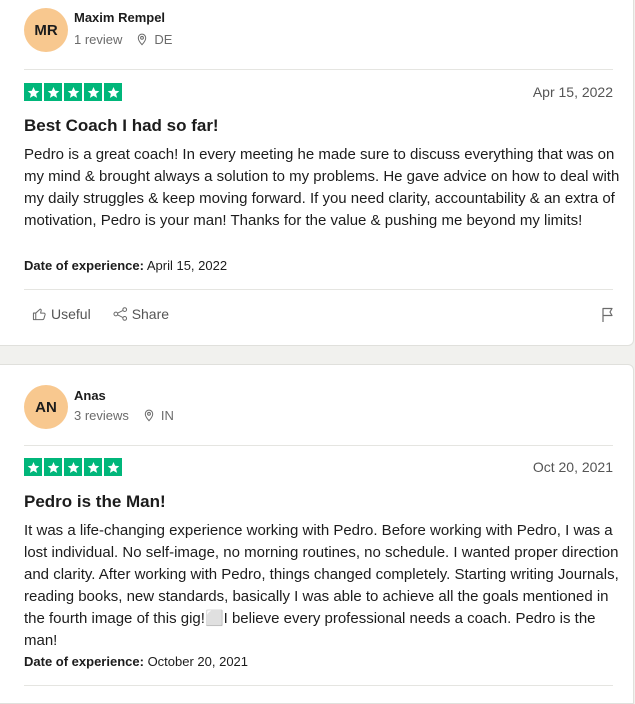 This screenshot has height=704, width=635. I want to click on reviewer-meta: 3 reviews IN, so click(124, 415).